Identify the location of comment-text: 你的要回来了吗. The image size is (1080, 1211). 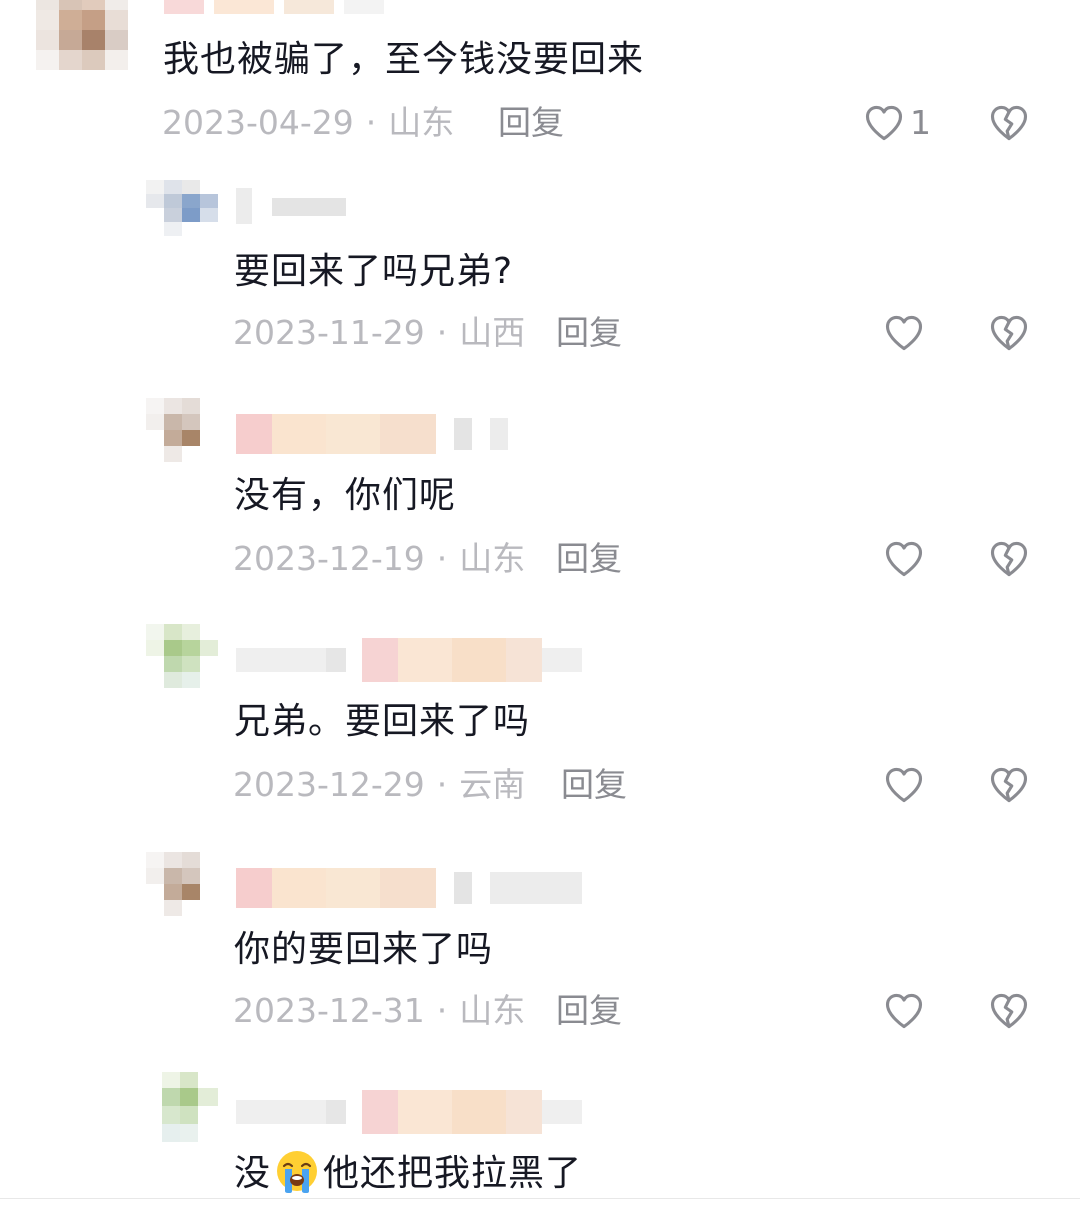
(364, 949).